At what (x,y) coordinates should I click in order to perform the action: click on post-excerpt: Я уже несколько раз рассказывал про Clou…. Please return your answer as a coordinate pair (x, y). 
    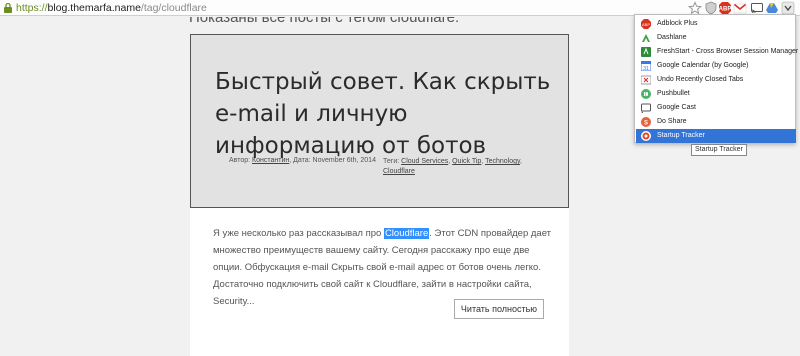
    Looking at the image, I should click on (383, 267).